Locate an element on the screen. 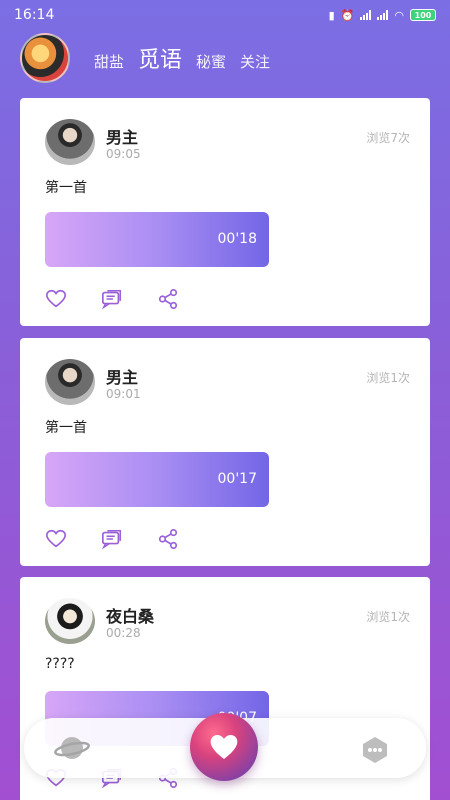 This screenshot has width=450, height=800. audio-player: 00'17 is located at coordinates (157, 479).